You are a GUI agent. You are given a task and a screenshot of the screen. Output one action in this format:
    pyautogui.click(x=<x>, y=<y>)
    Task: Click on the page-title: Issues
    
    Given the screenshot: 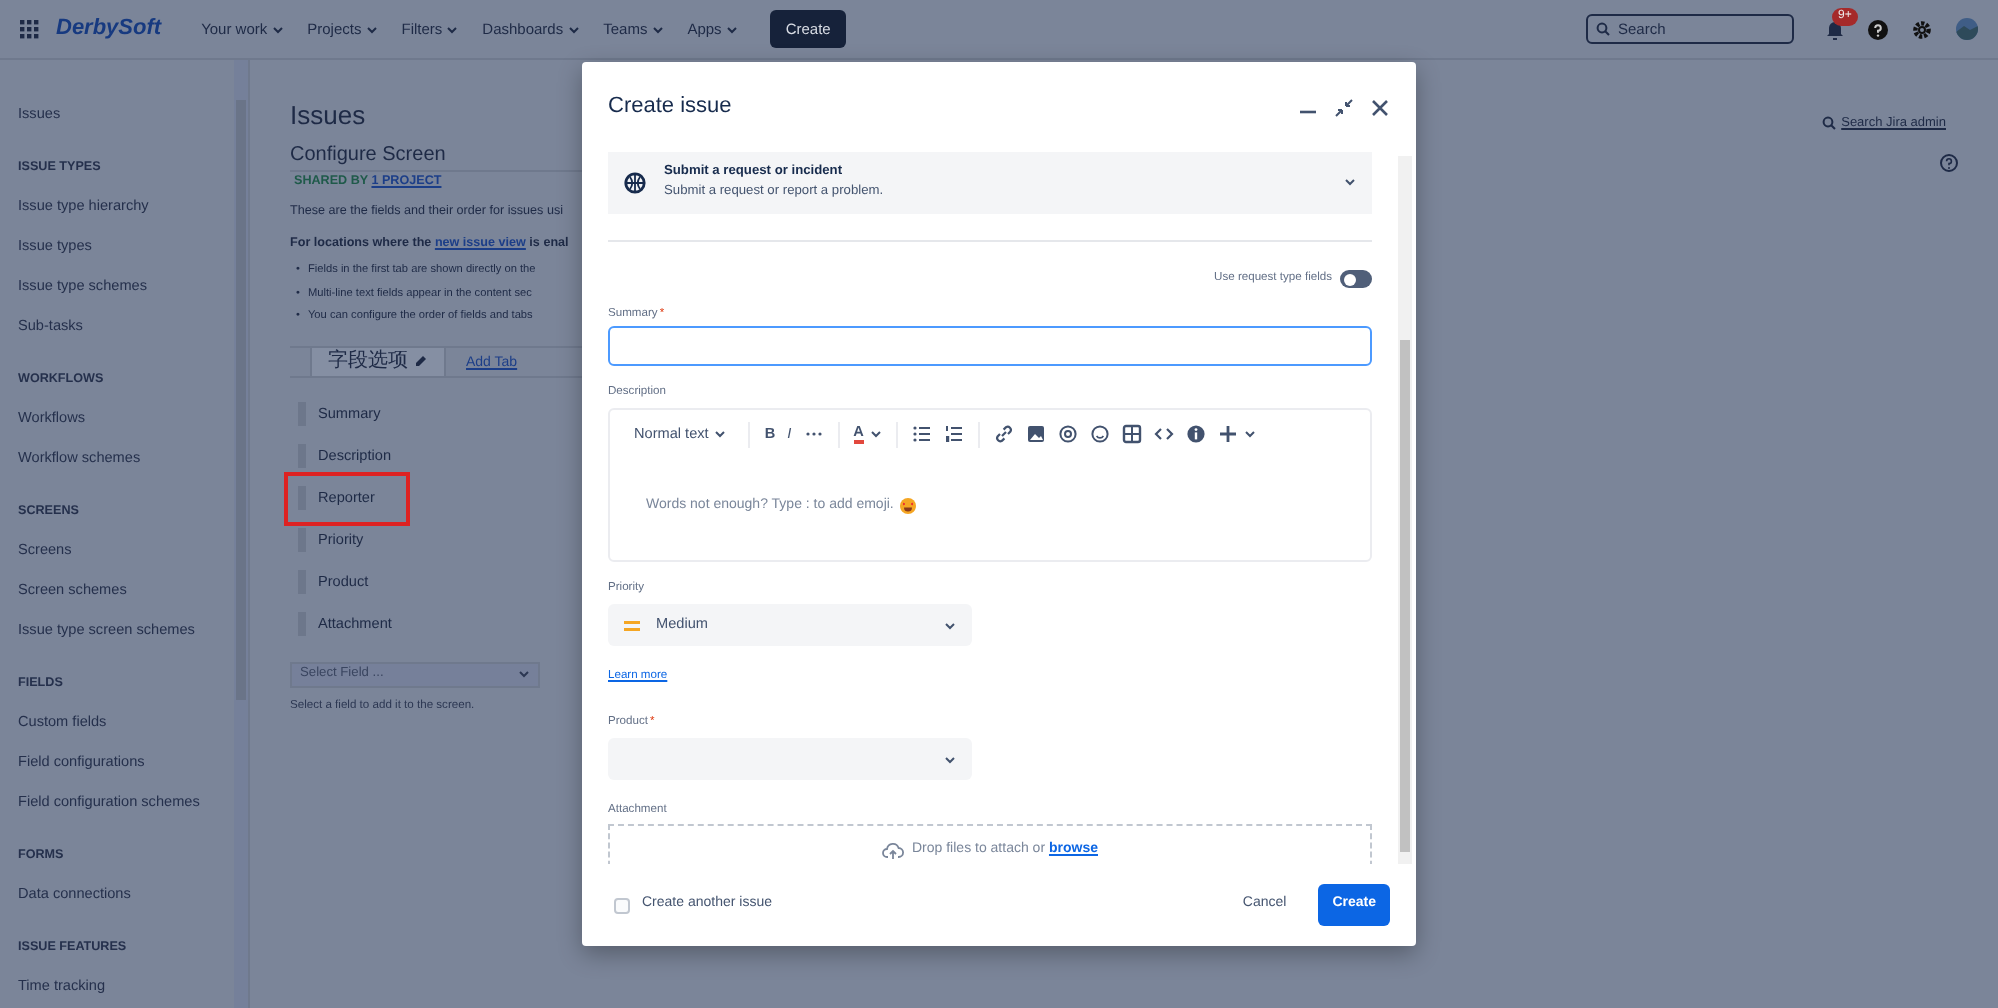 What is the action you would take?
    pyautogui.click(x=329, y=117)
    